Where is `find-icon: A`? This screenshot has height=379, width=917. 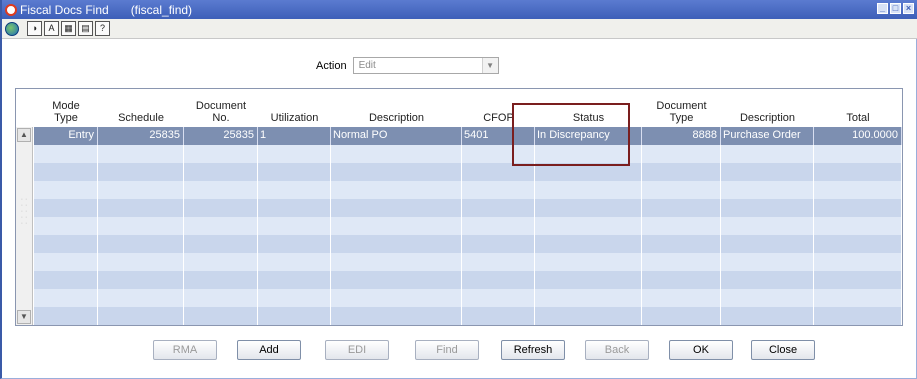
find-icon: A is located at coordinates (51, 28).